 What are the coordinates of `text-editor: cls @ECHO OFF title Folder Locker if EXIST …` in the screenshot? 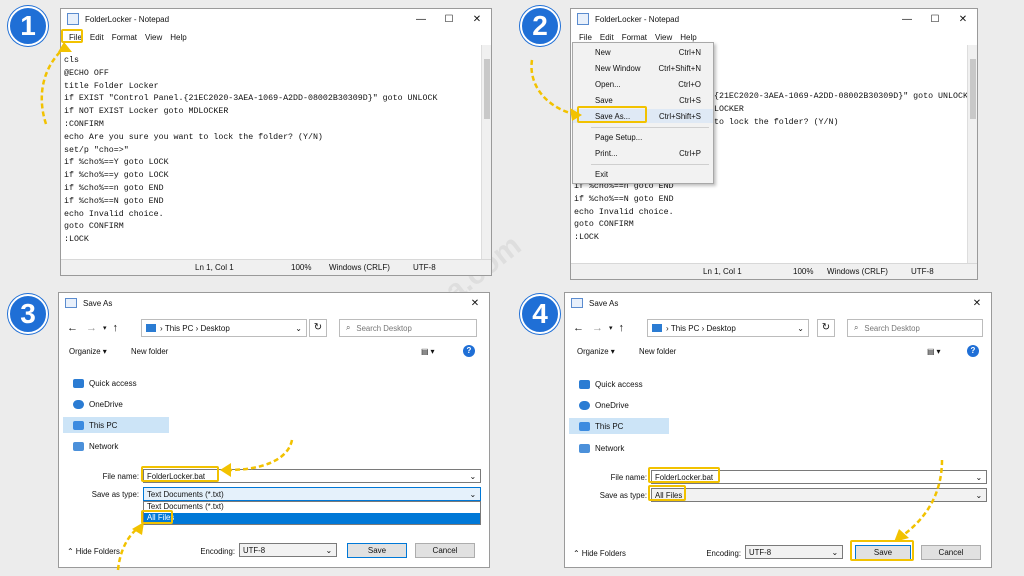 It's located at (271, 153).